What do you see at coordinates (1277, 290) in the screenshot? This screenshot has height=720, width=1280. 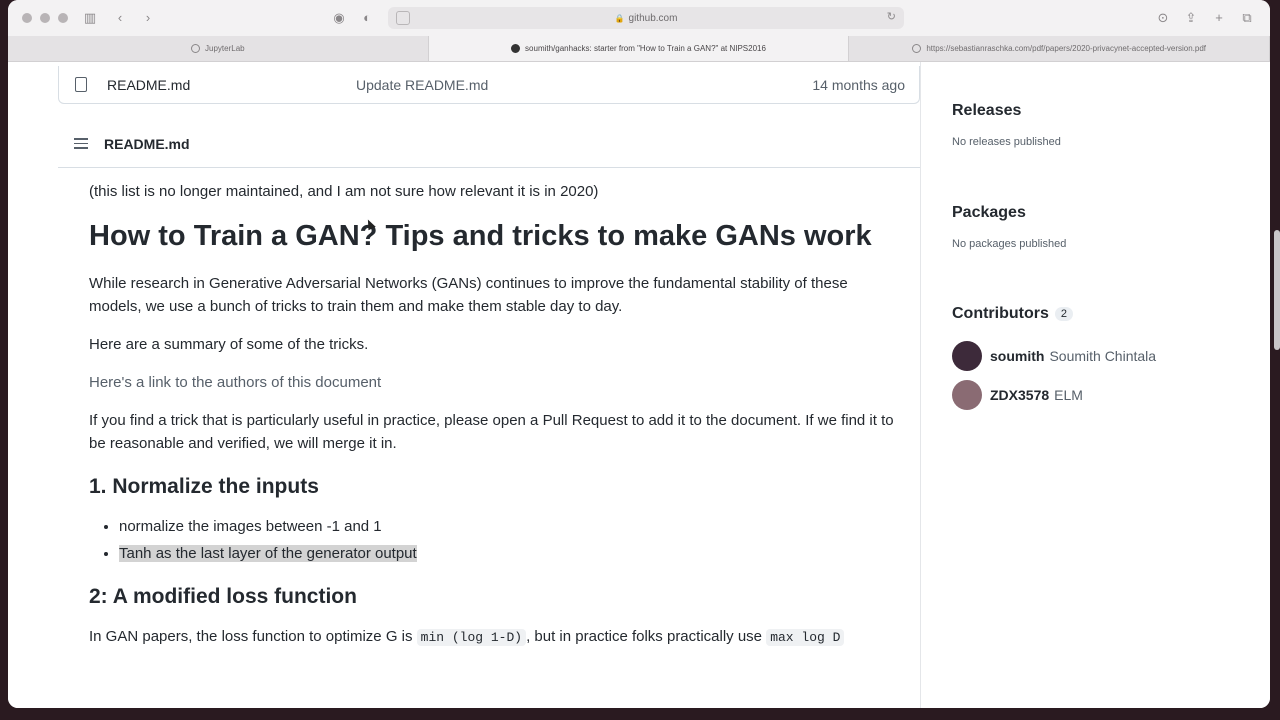 I see `desktop-scroll-edge` at bounding box center [1277, 290].